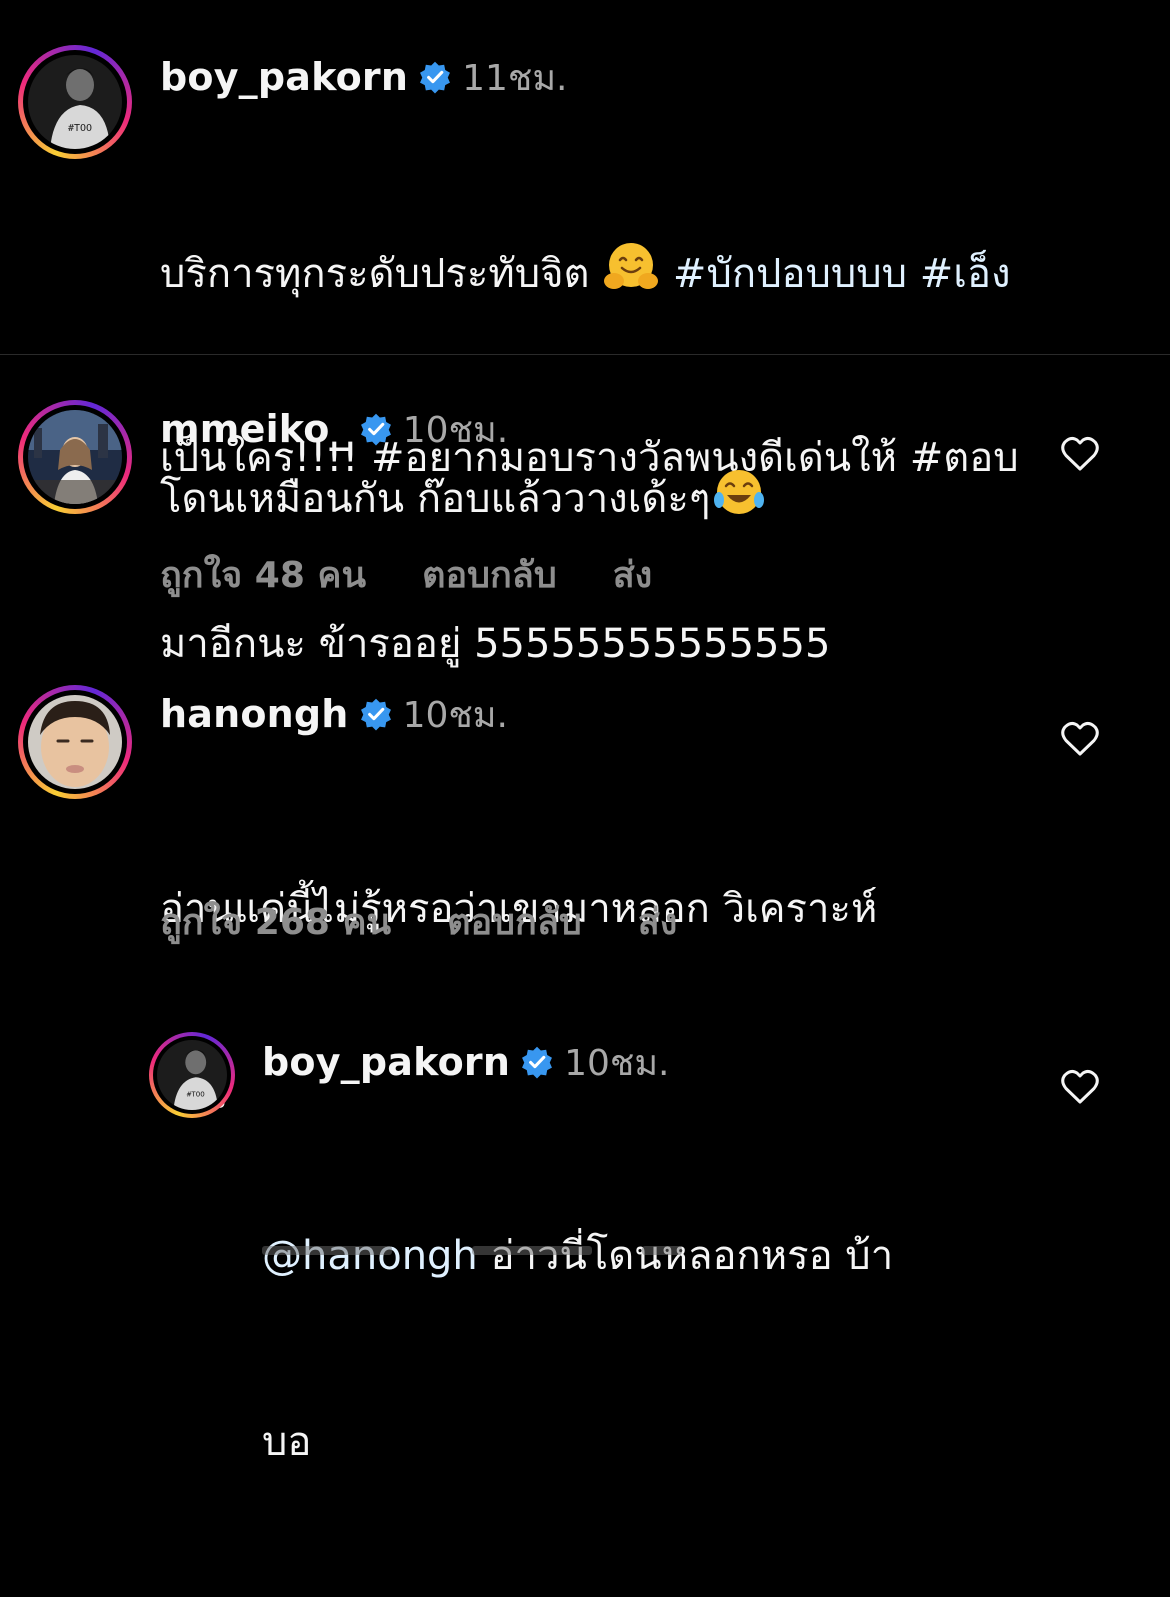 Image resolution: width=1170 pixels, height=1597 pixels. I want to click on reply-timestamp: 10ชม., so click(617, 1063).